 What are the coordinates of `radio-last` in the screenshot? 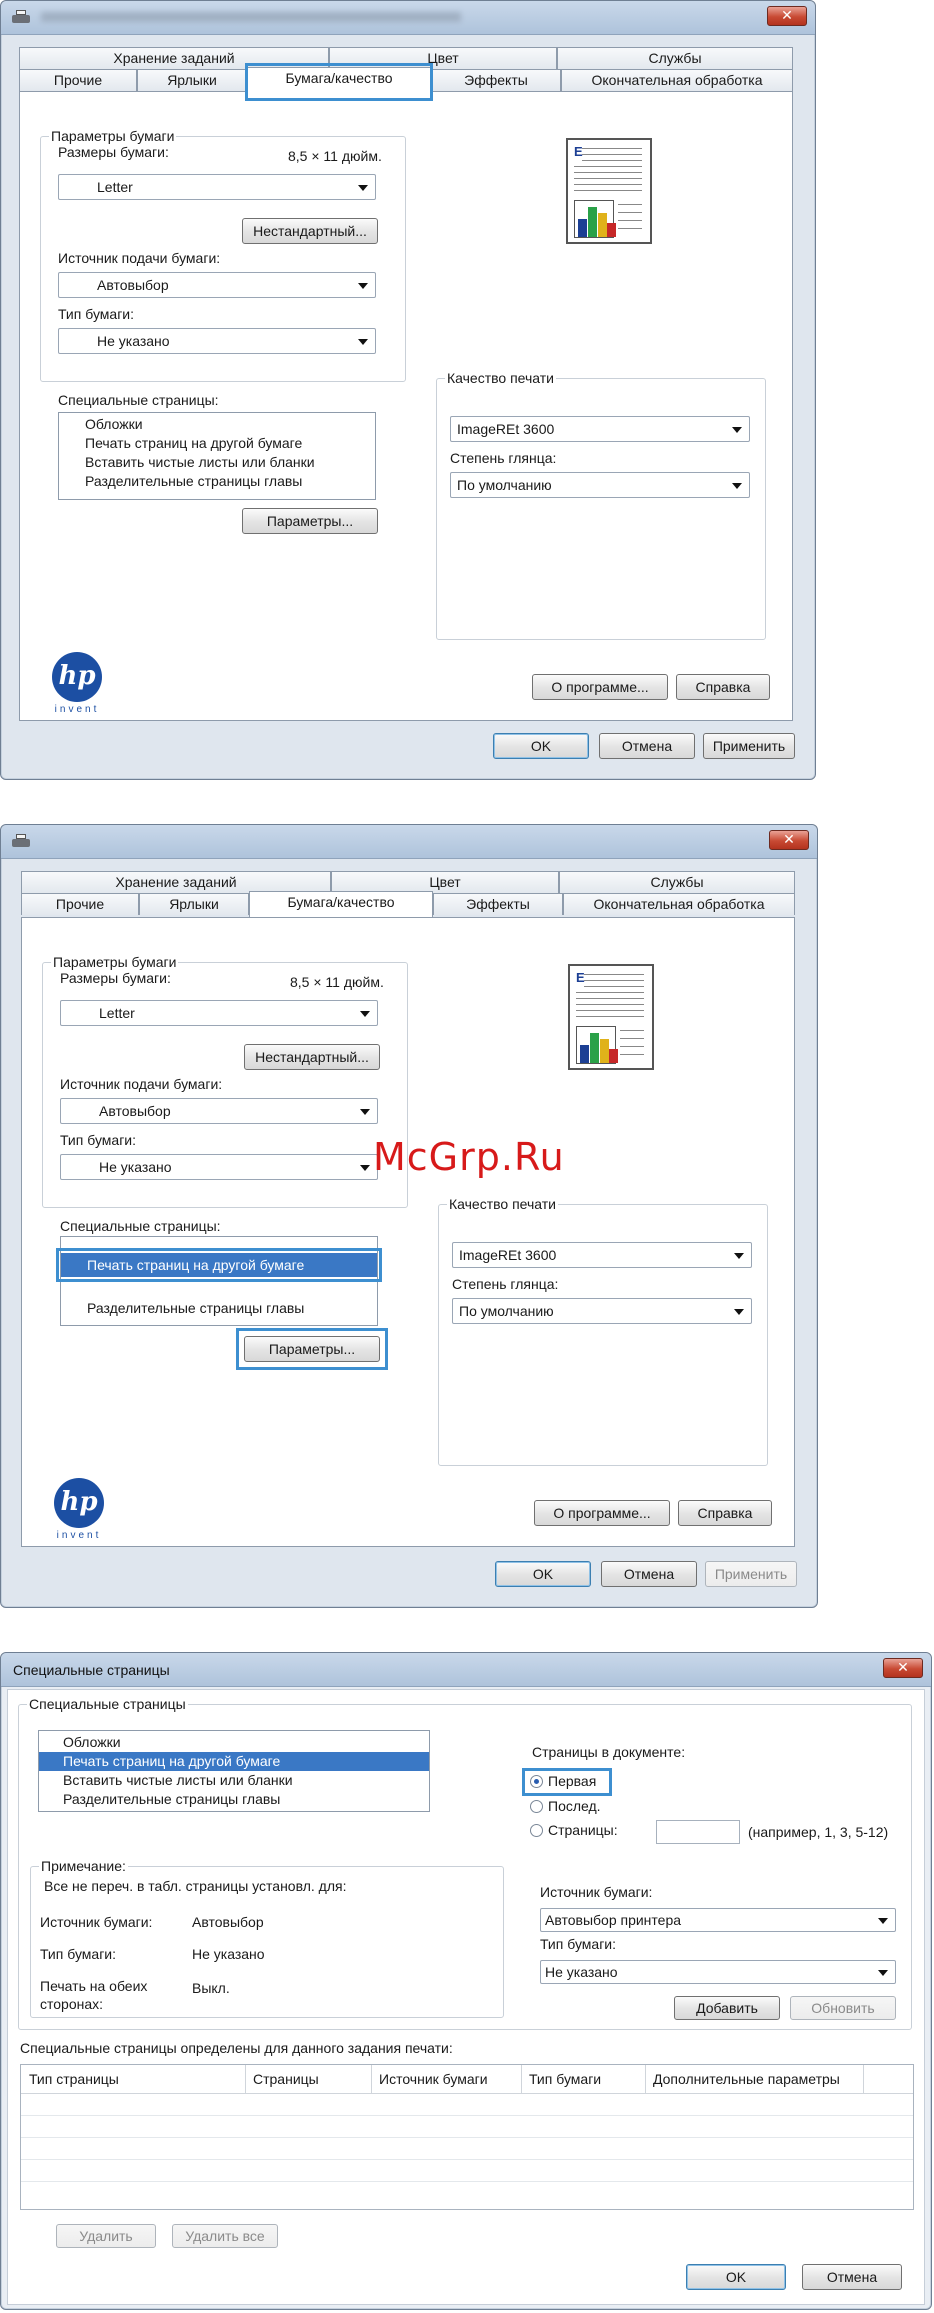 It's located at (536, 1806).